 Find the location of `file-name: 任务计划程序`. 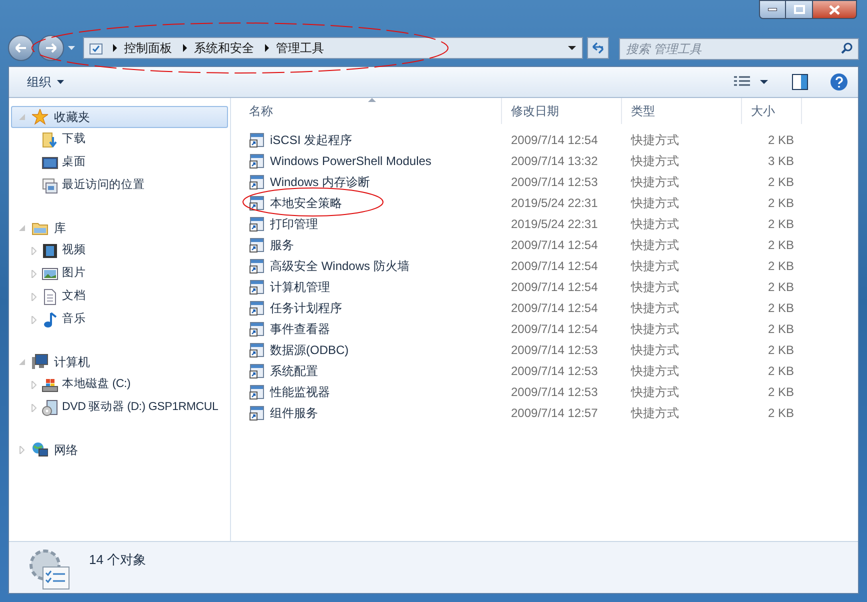

file-name: 任务计划程序 is located at coordinates (306, 307).